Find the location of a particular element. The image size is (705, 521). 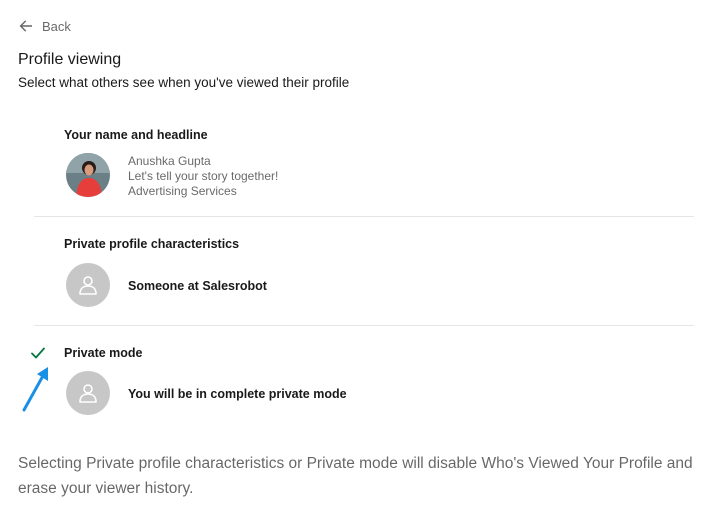

option-heading: Your name and headline is located at coordinates (136, 135).